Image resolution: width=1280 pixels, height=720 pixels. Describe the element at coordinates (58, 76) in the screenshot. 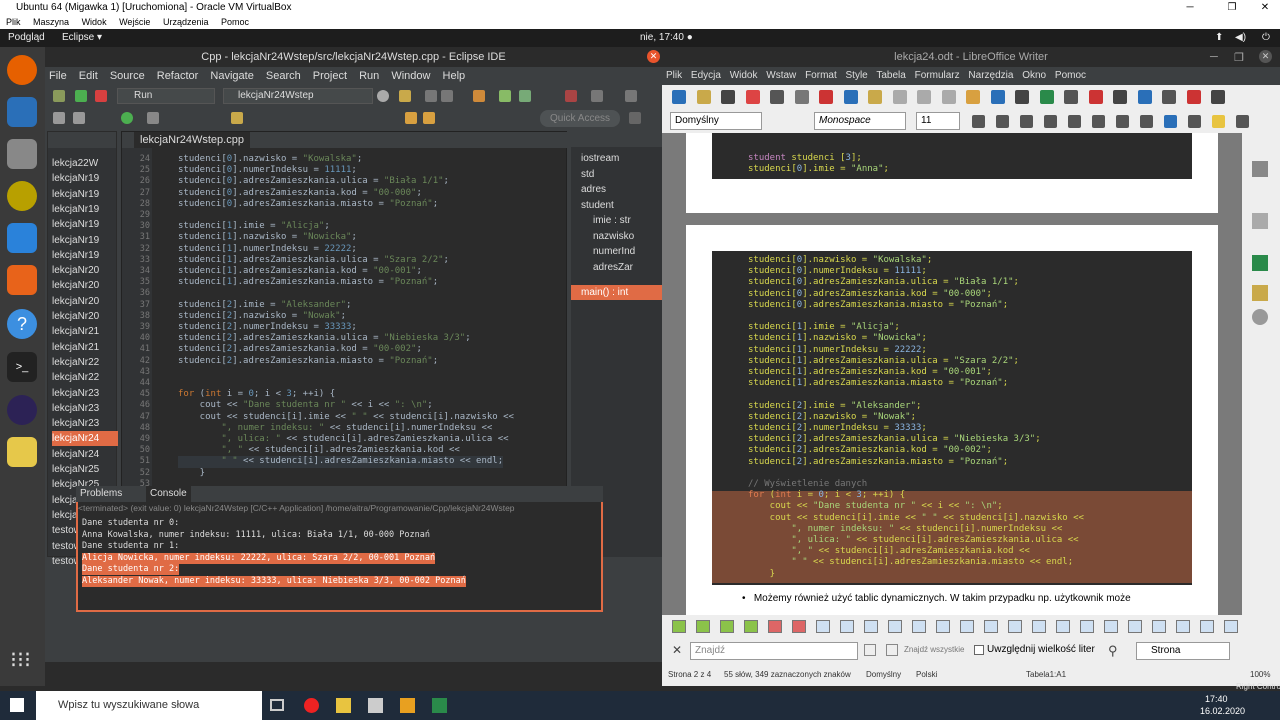

I see `menu-file: File` at that location.